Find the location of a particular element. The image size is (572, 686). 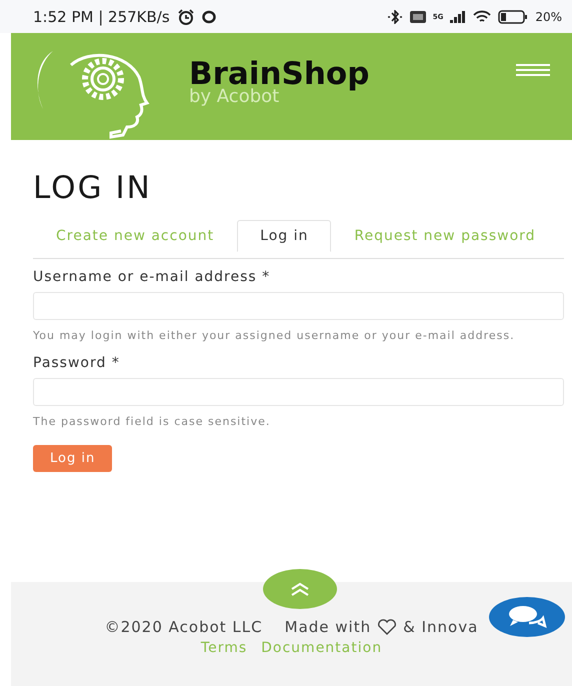

double-chevron-up-icon is located at coordinates (300, 589).